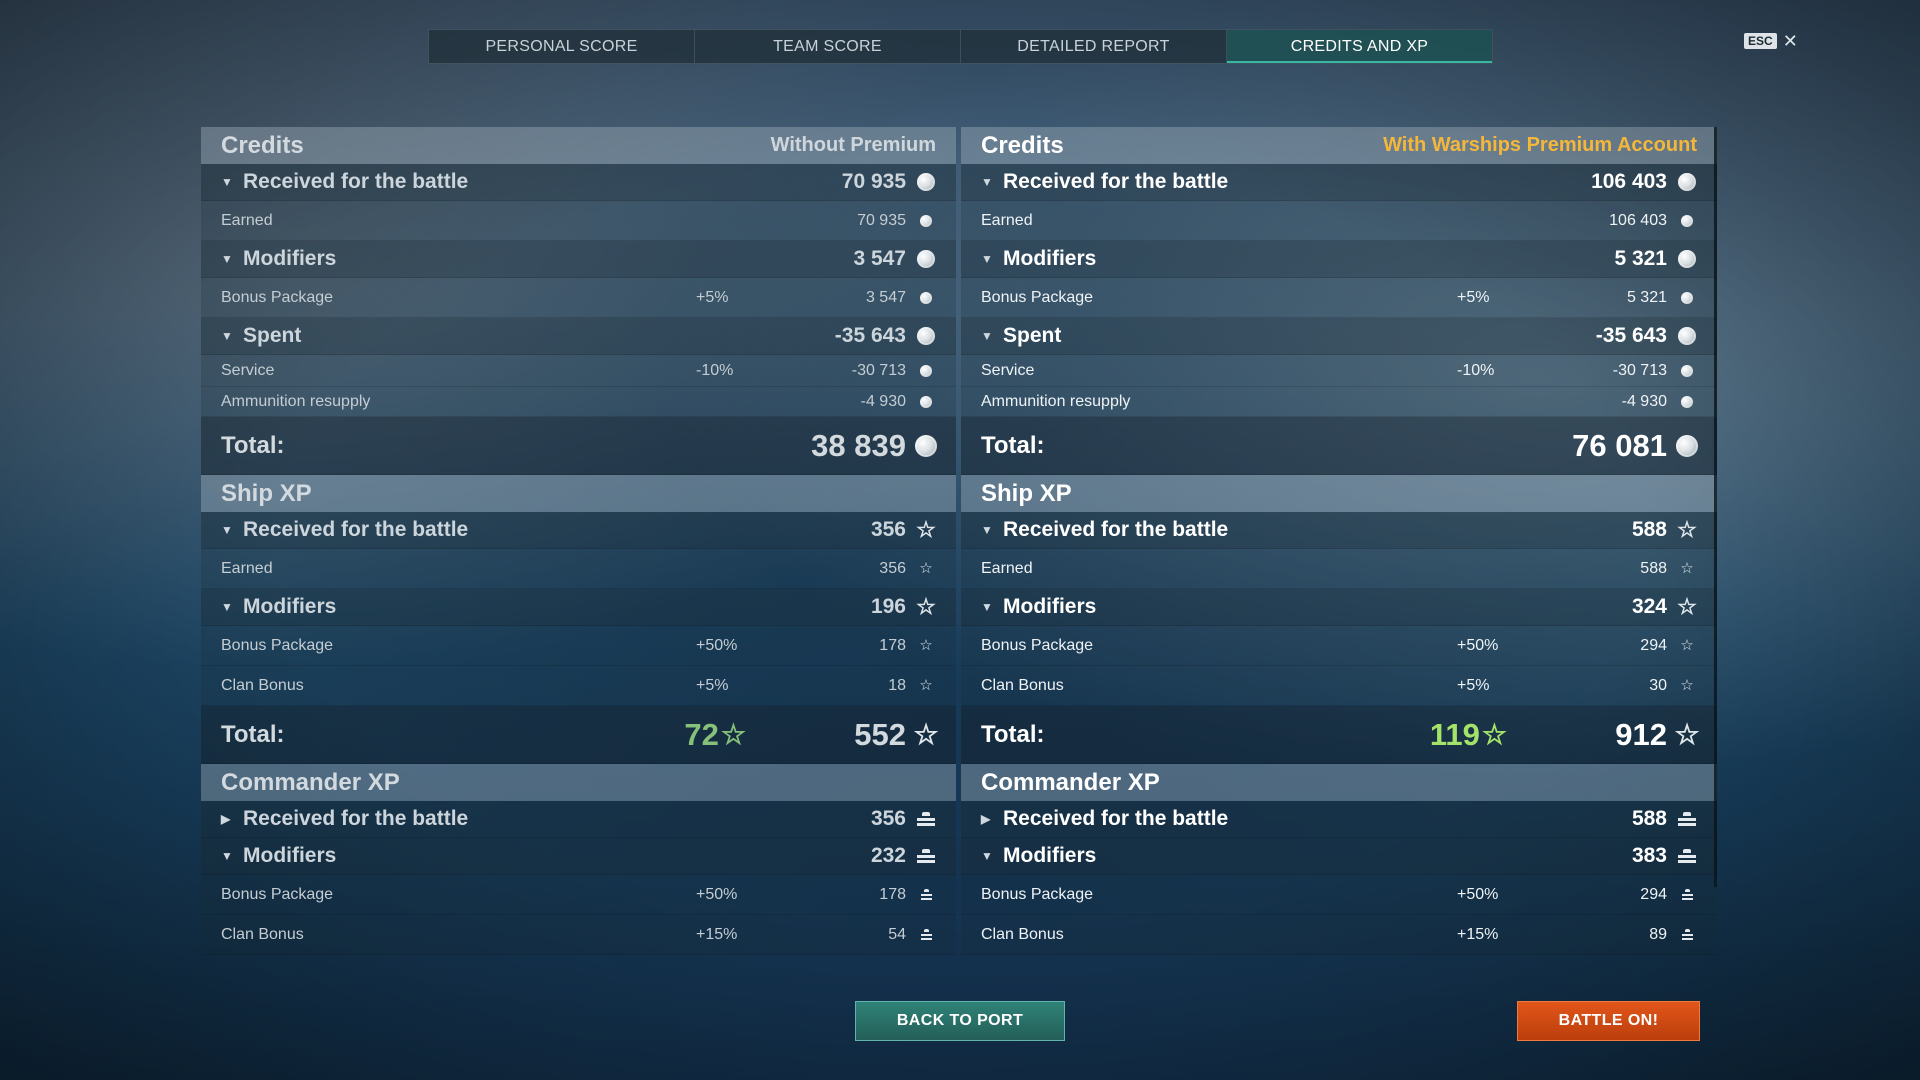 The image size is (1920, 1080). Describe the element at coordinates (1639, 370) in the screenshot. I see `row-value: -30 713` at that location.